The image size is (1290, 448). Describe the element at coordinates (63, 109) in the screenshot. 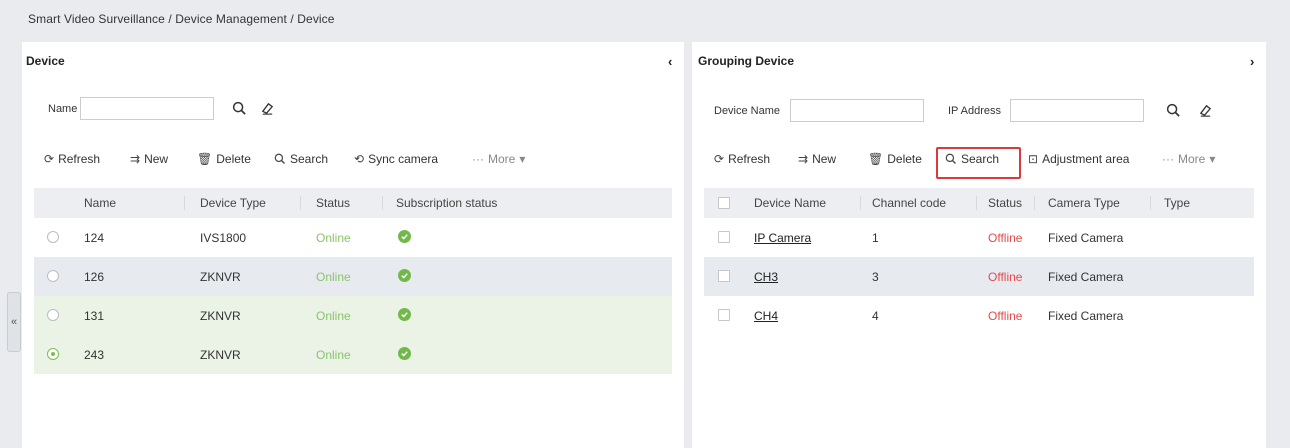

I see `name-label: Name` at that location.